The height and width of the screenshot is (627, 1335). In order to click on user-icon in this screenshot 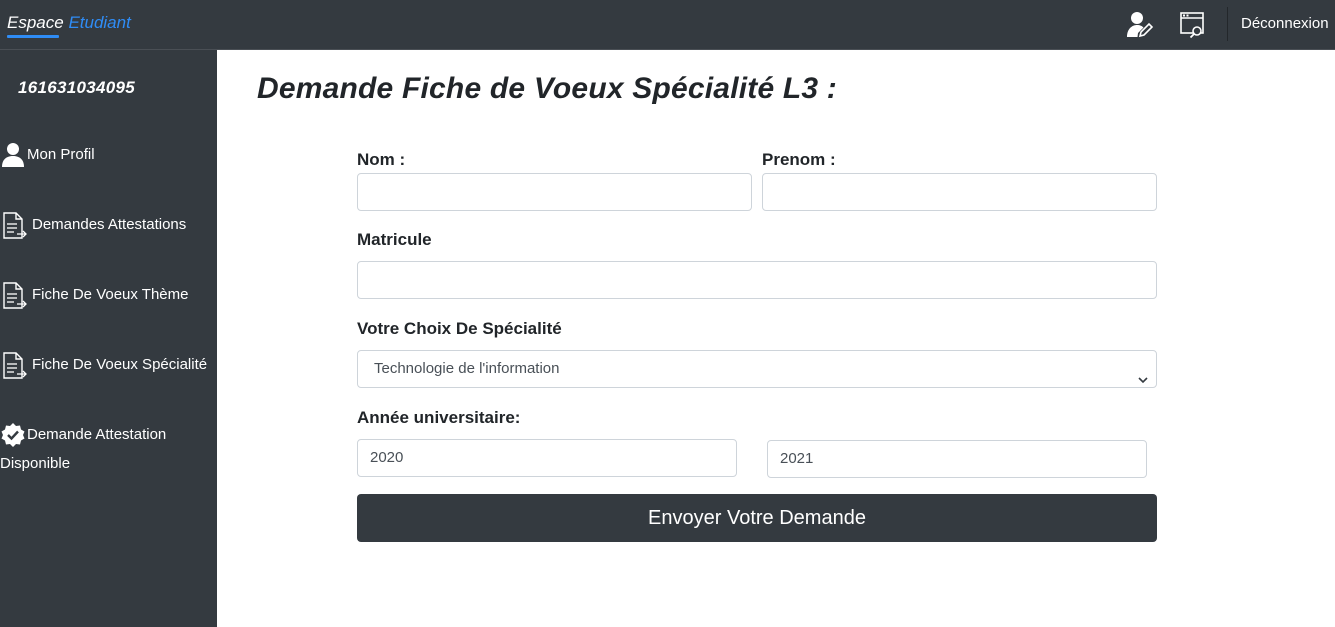, I will do `click(13, 157)`.